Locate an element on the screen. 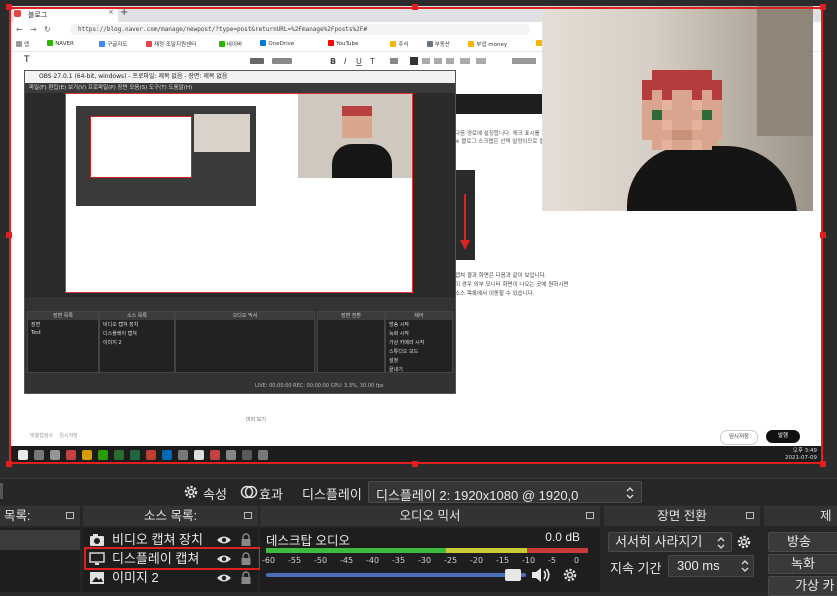 This screenshot has height=596, width=837. display-label: 디스플레이 is located at coordinates (332, 494).